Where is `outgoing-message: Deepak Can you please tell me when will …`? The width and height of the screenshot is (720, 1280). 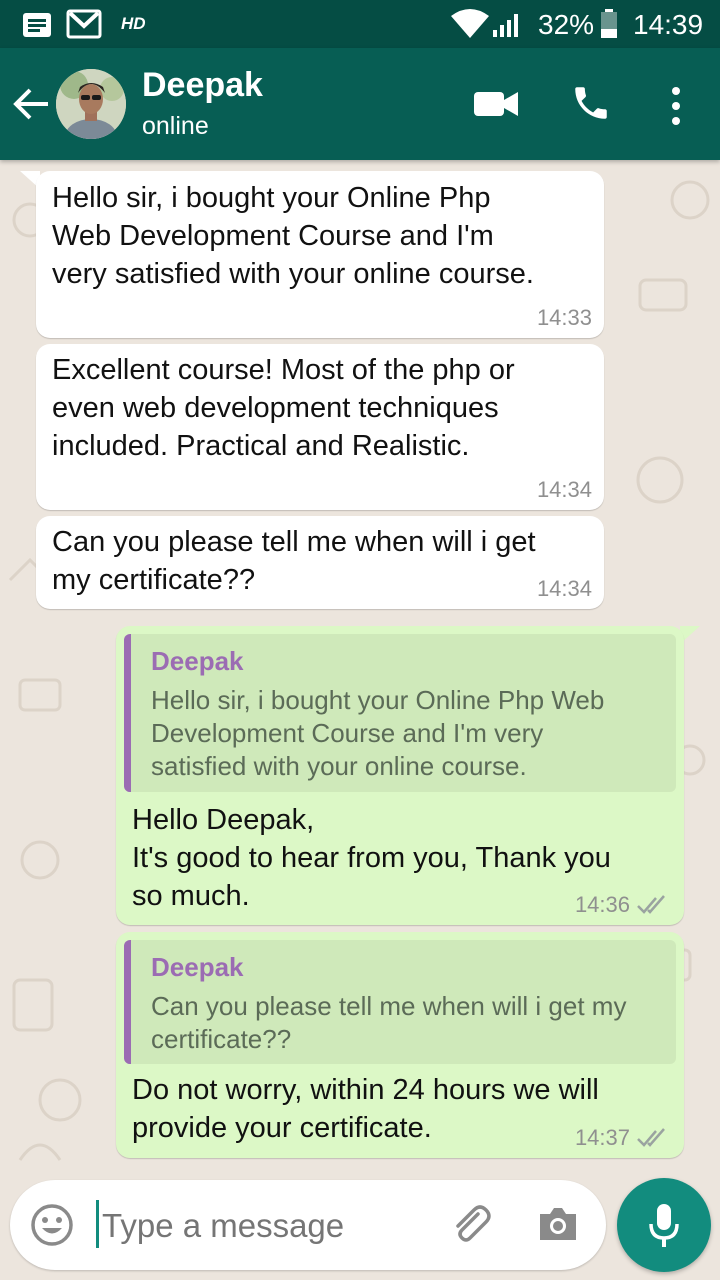
outgoing-message: Deepak Can you please tell me when will … is located at coordinates (400, 1045).